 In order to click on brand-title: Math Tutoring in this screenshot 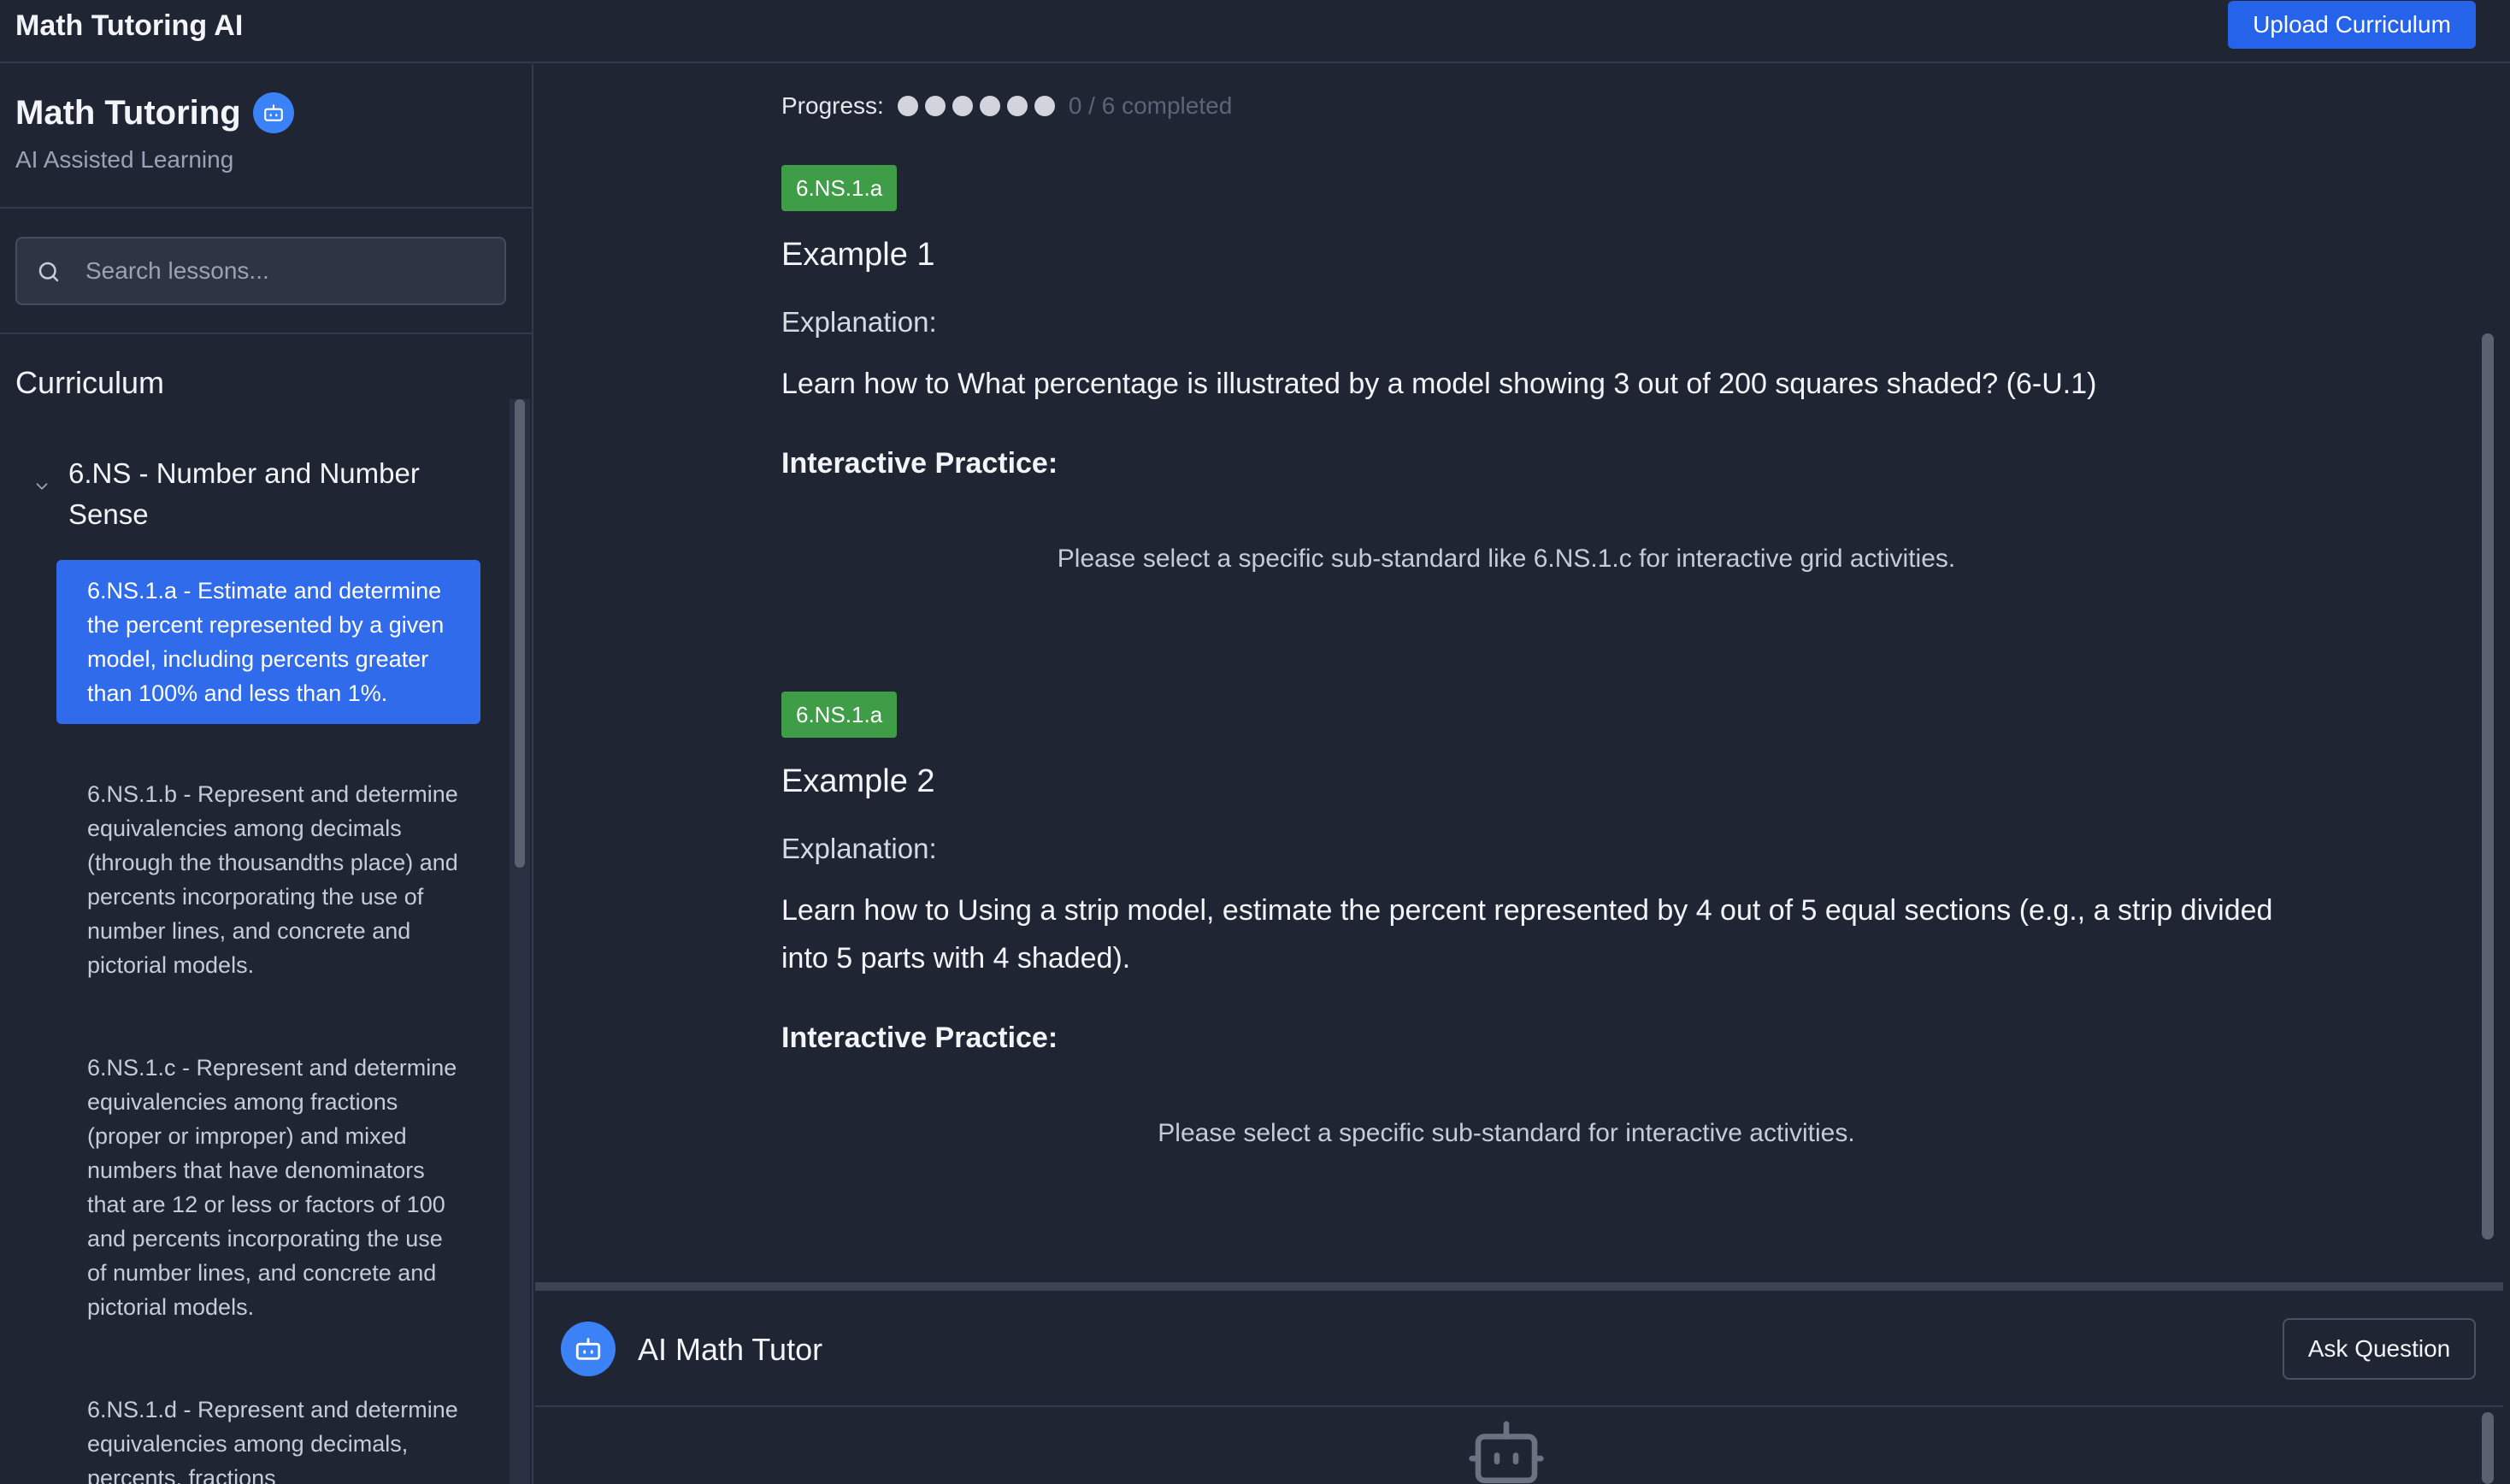, I will do `click(128, 113)`.